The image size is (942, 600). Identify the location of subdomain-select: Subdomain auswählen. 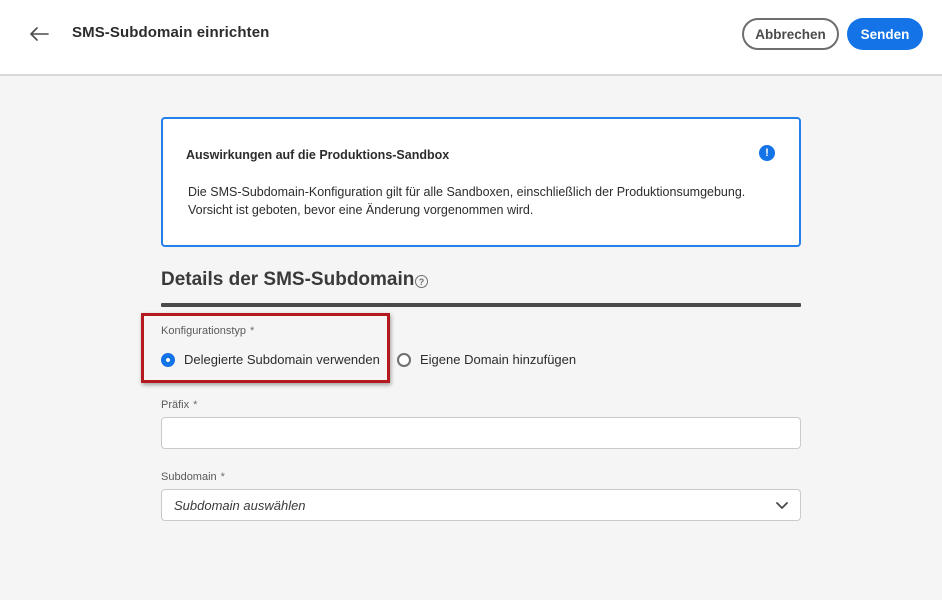
(481, 505).